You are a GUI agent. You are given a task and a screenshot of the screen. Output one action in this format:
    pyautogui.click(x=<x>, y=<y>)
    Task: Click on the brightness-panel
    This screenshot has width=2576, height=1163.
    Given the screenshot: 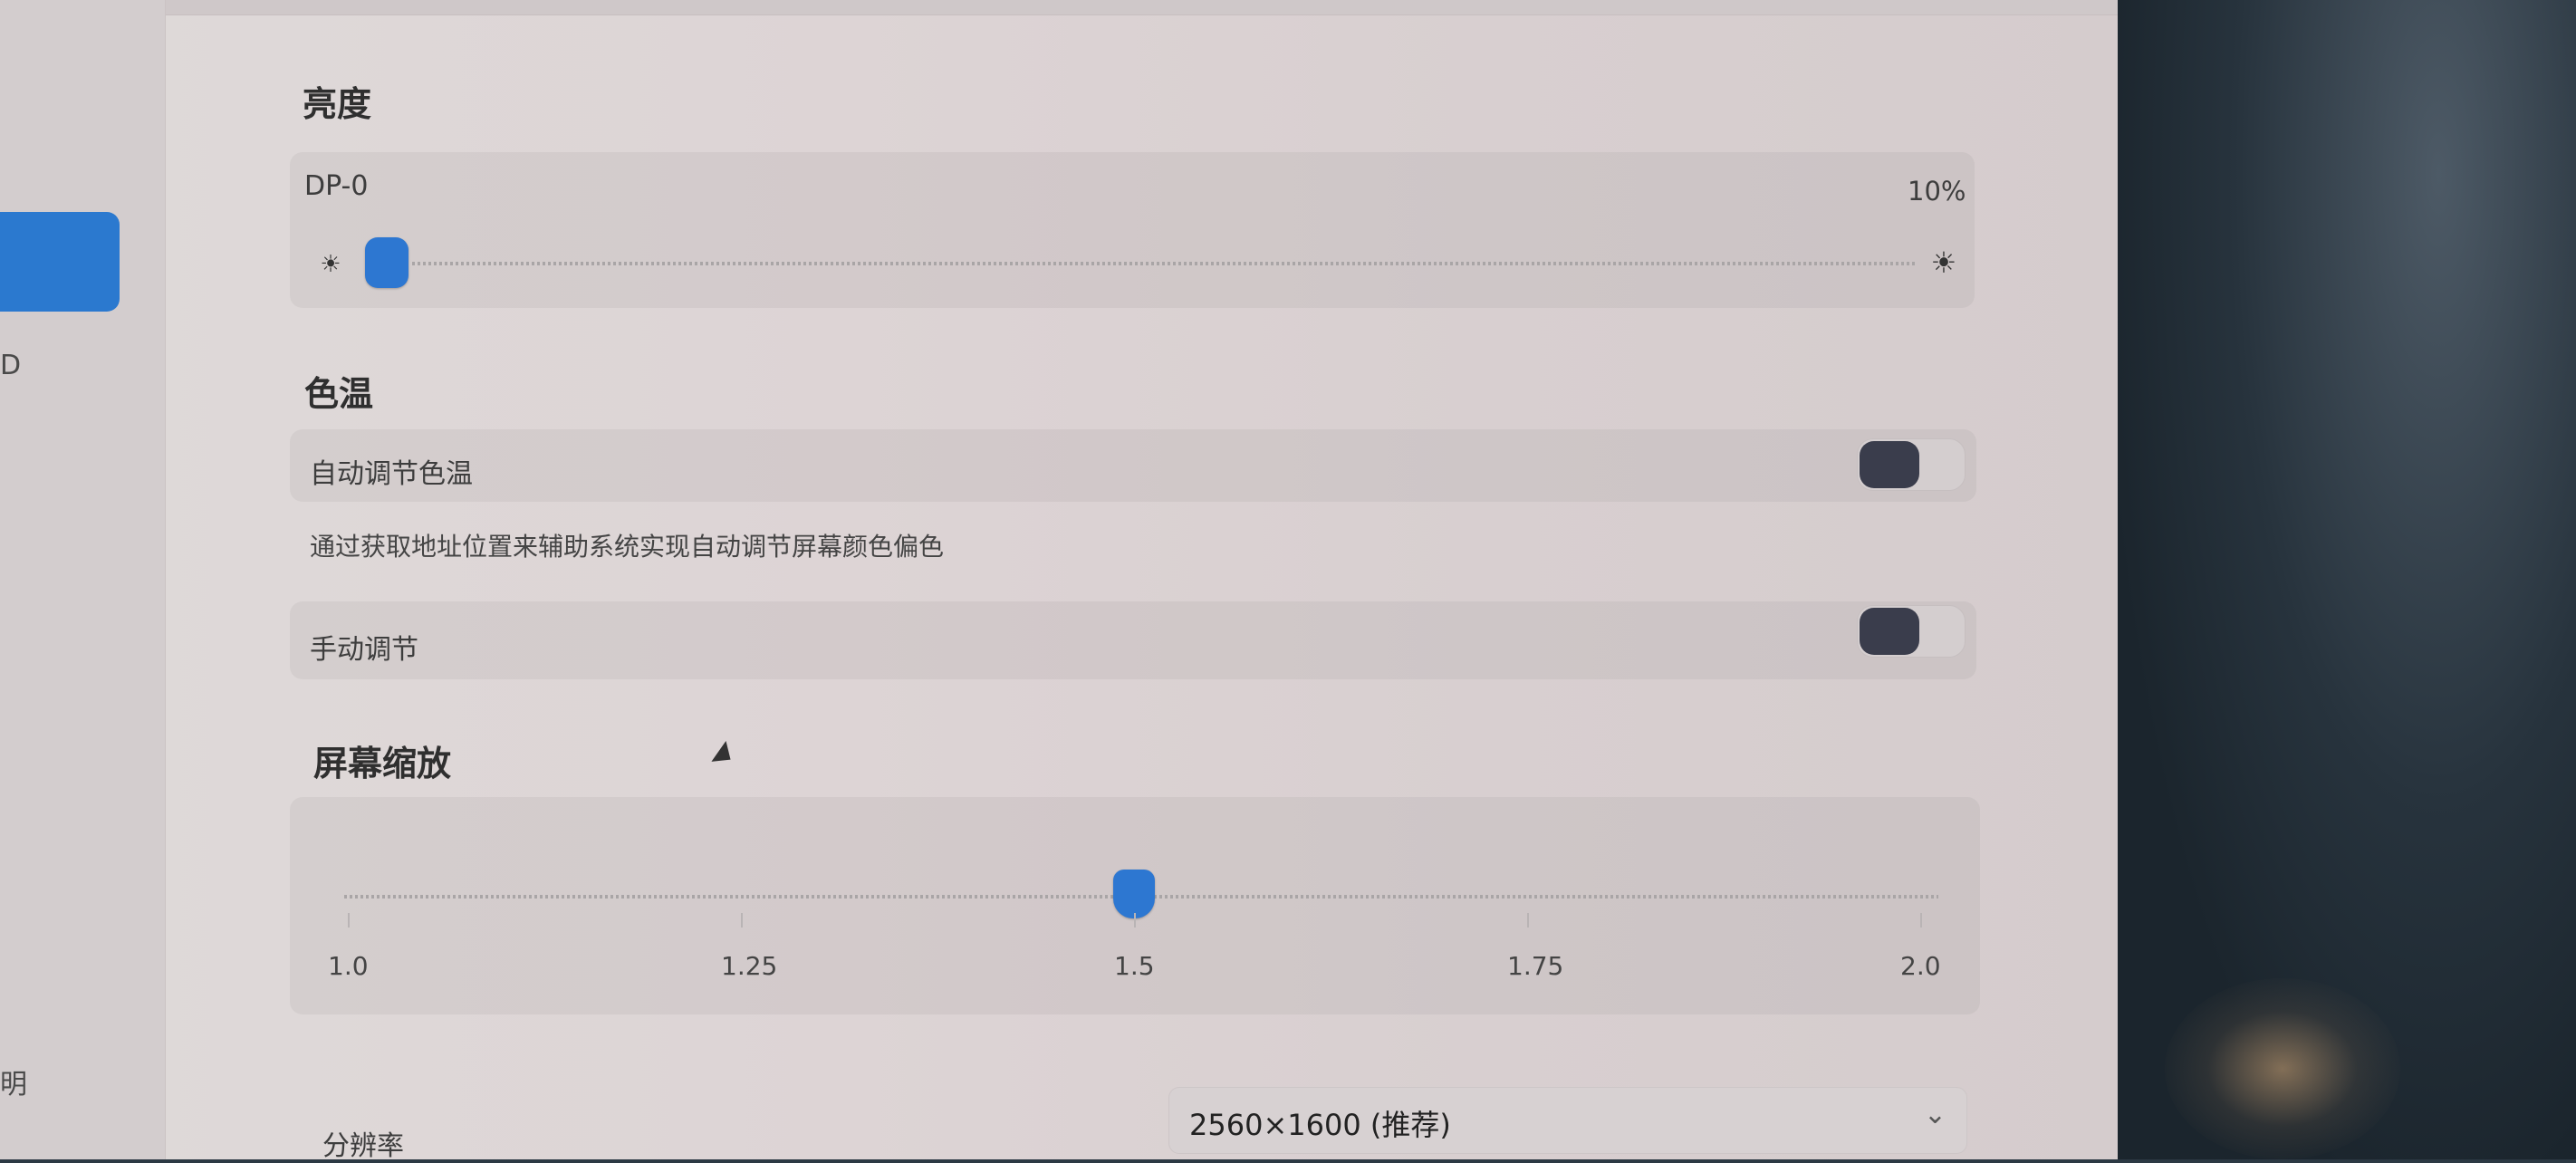 What is the action you would take?
    pyautogui.click(x=1132, y=230)
    